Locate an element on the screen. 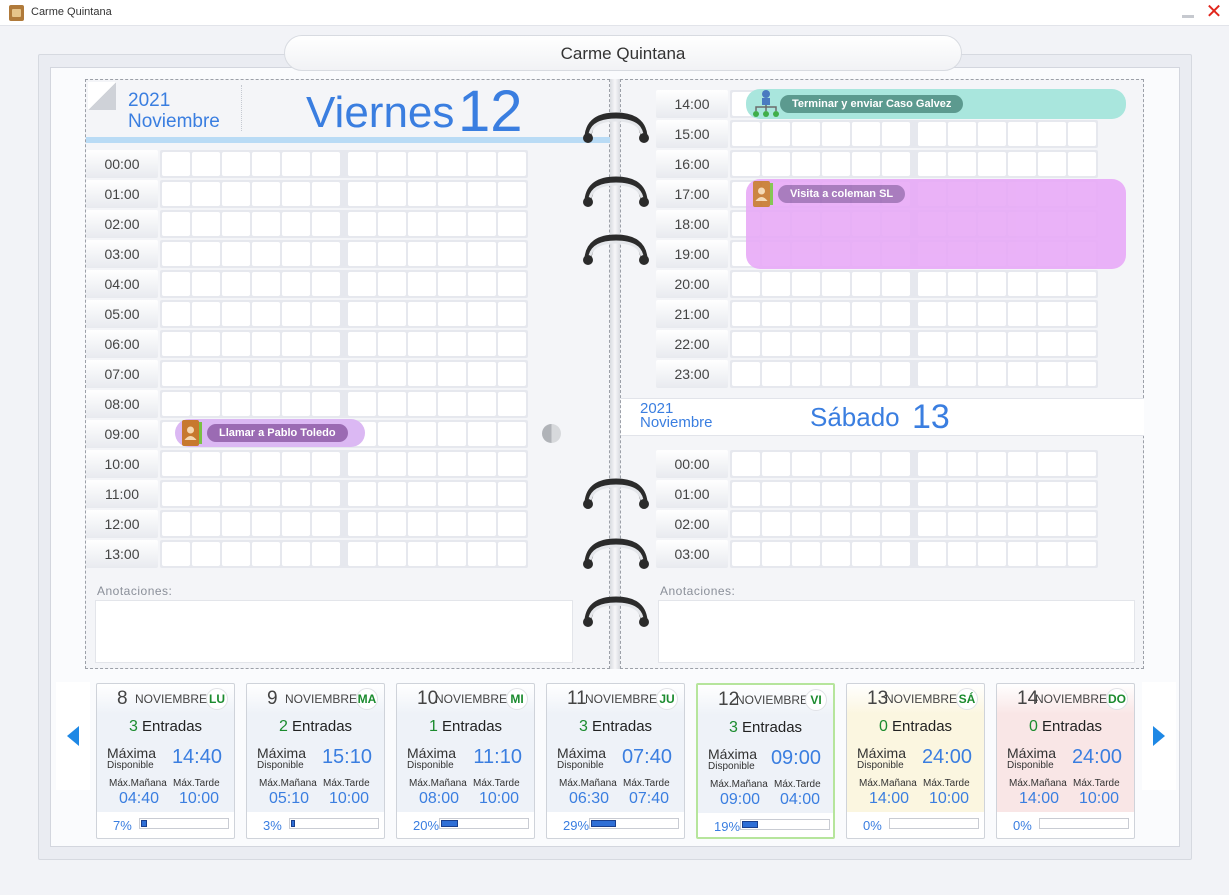 The height and width of the screenshot is (895, 1229). time-slot-row: 06:00 is located at coordinates (329, 344).